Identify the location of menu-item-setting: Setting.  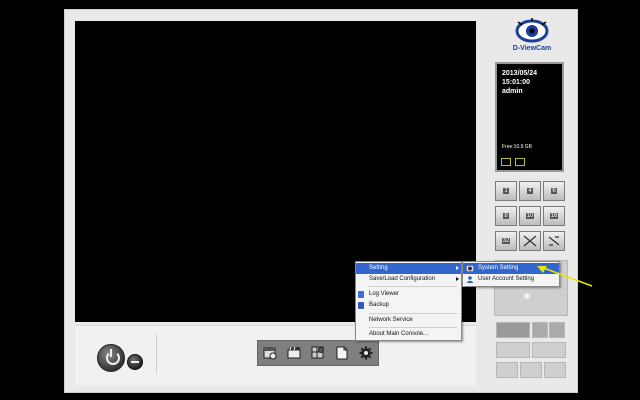
(408, 268).